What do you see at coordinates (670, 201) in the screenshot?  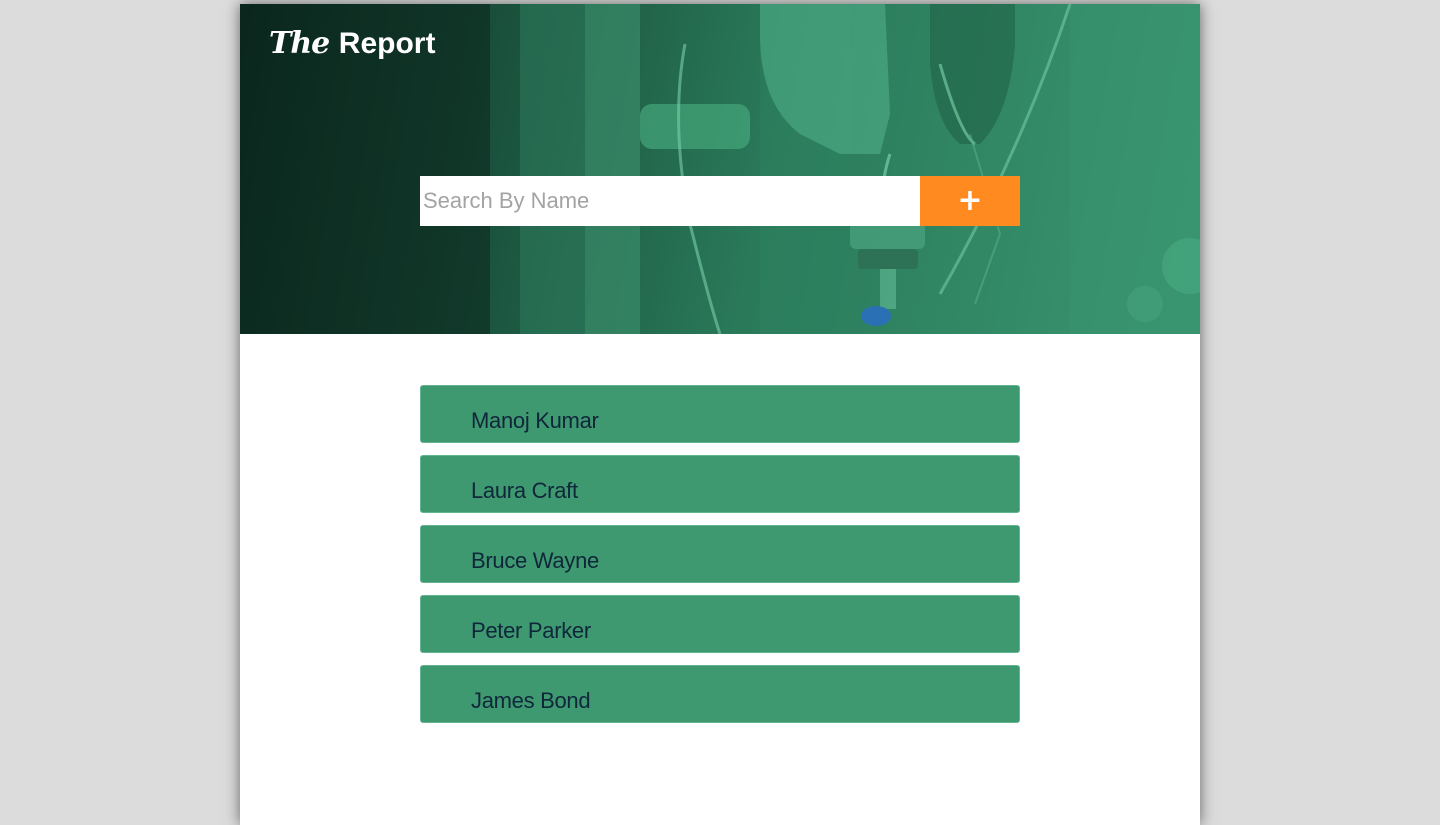 I see `search-input` at bounding box center [670, 201].